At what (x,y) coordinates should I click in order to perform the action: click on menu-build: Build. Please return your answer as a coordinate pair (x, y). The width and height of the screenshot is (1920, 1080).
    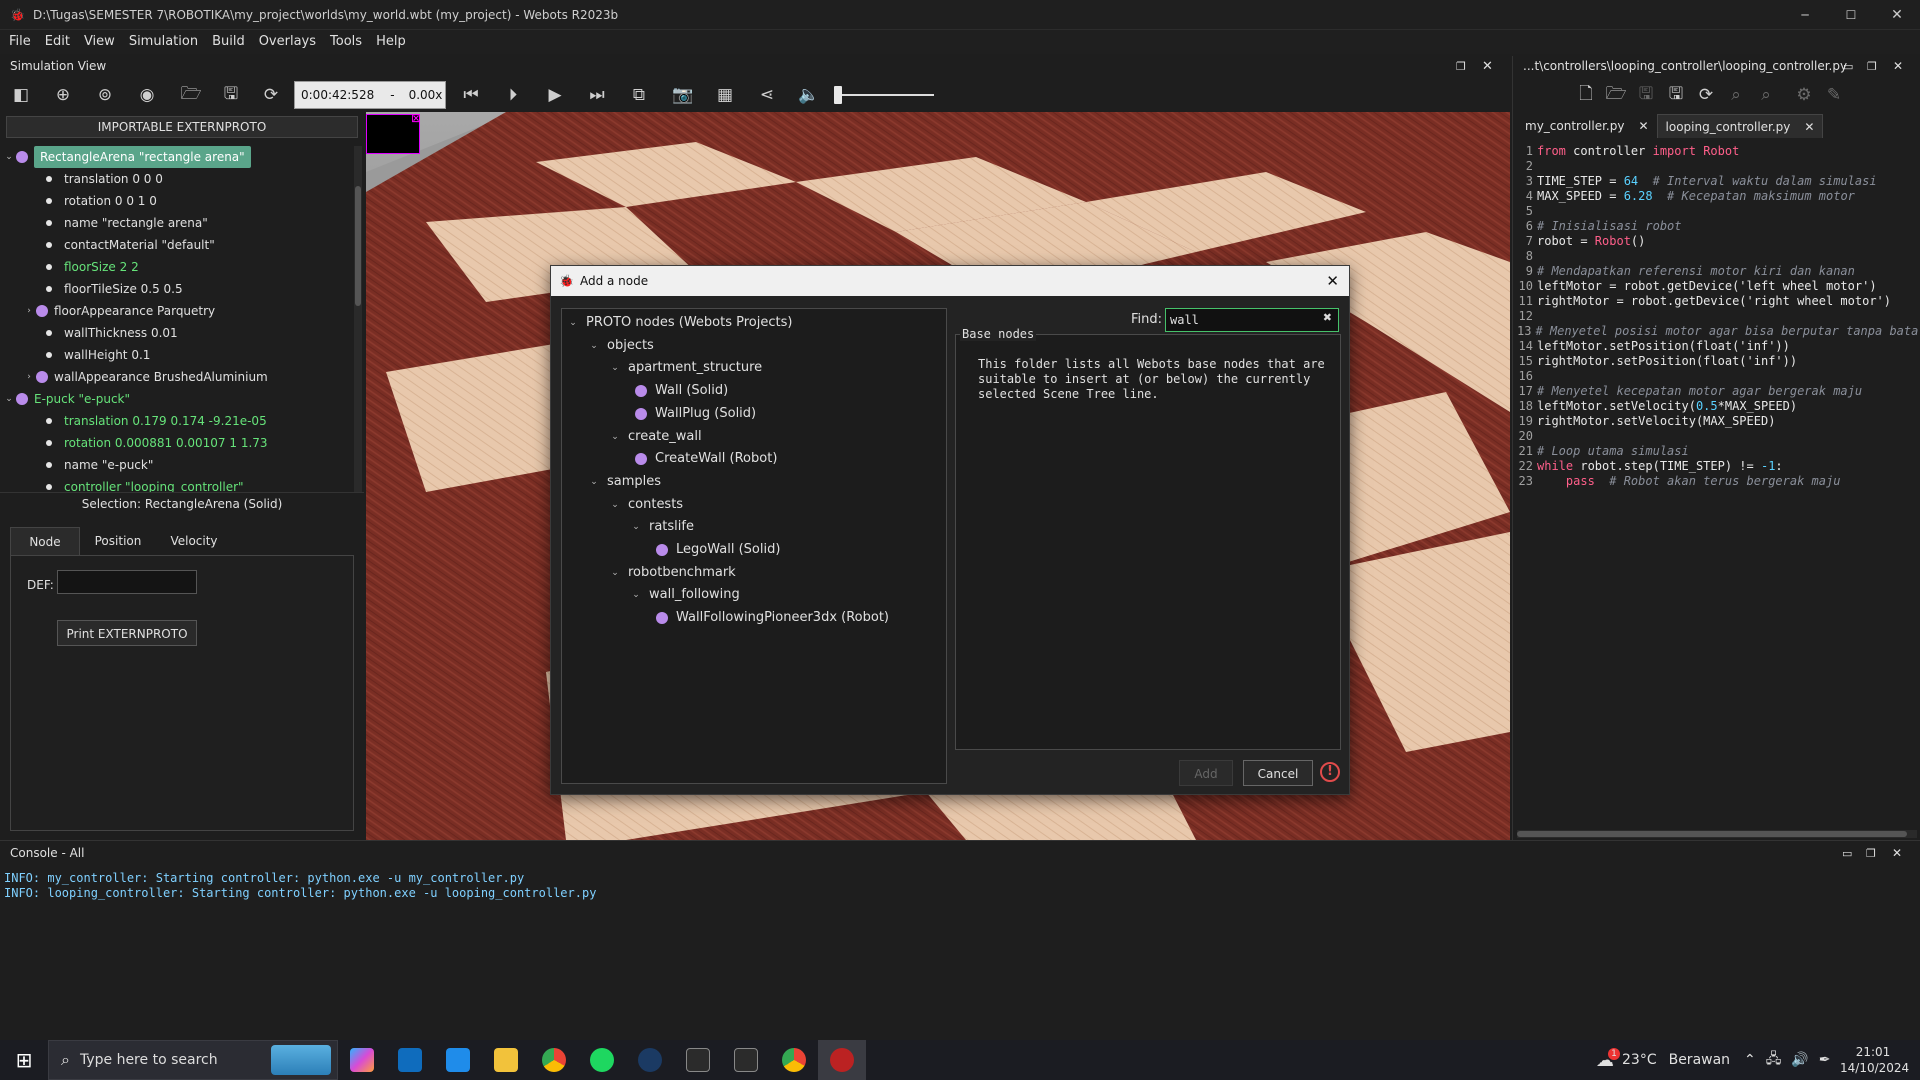
    Looking at the image, I should click on (228, 42).